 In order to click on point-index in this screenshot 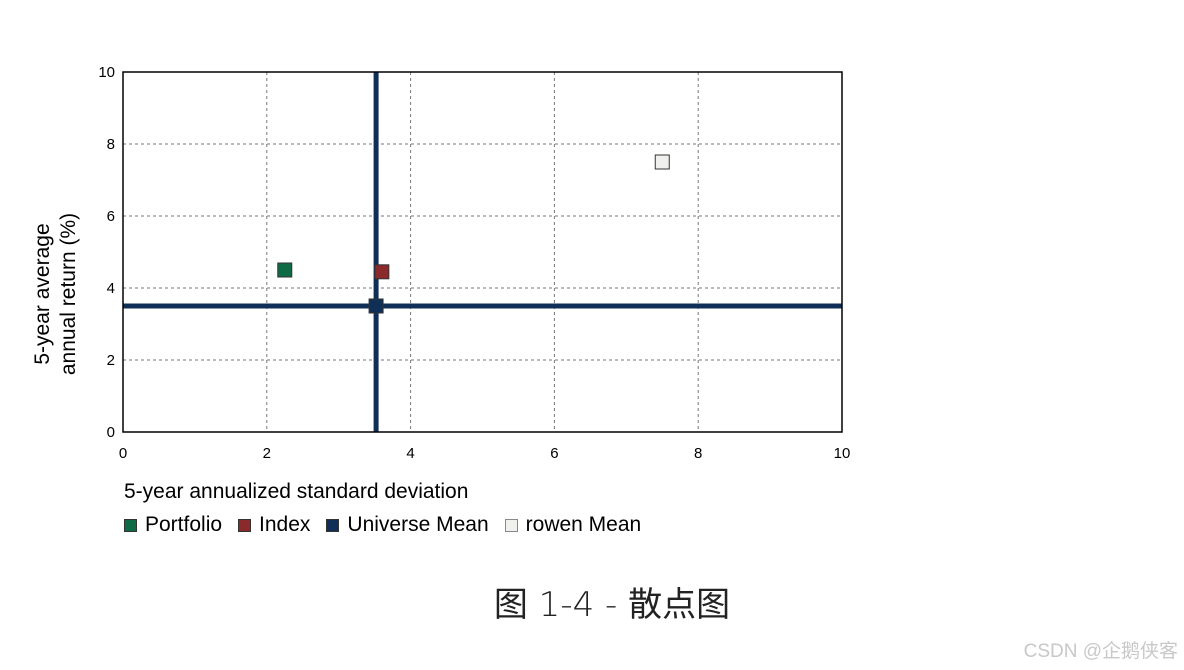, I will do `click(382, 272)`.